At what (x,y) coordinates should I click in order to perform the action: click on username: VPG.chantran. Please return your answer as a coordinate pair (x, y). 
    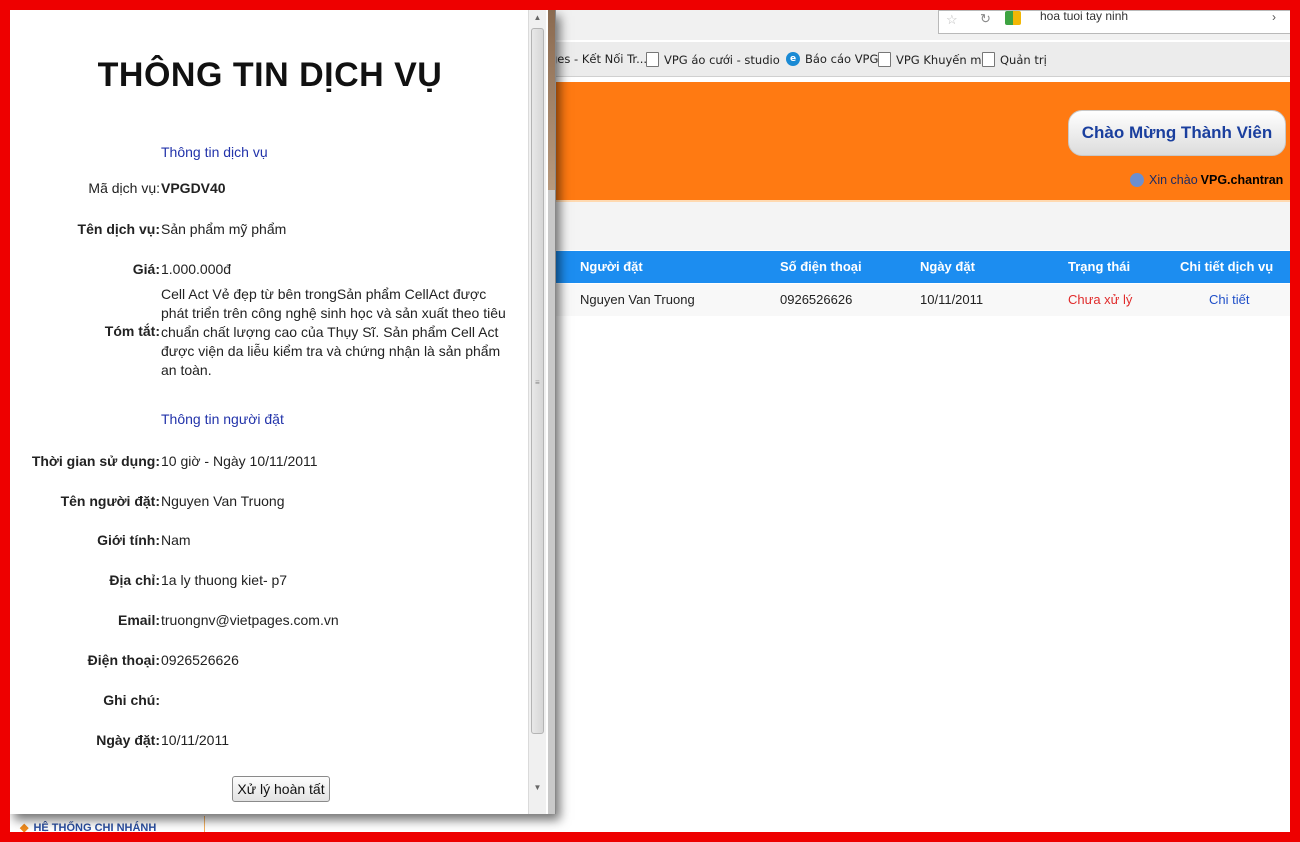
    Looking at the image, I should click on (1242, 180).